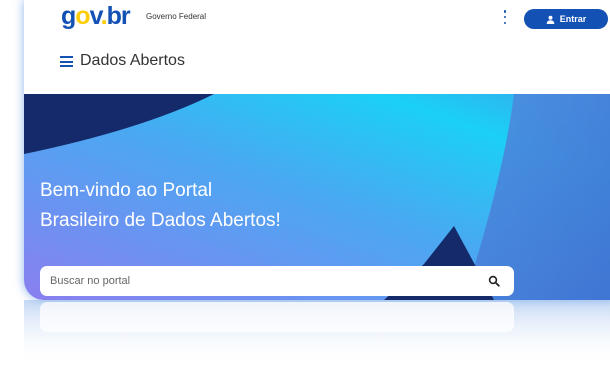  What do you see at coordinates (176, 16) in the screenshot?
I see `governo-federal-label: Governo Federal` at bounding box center [176, 16].